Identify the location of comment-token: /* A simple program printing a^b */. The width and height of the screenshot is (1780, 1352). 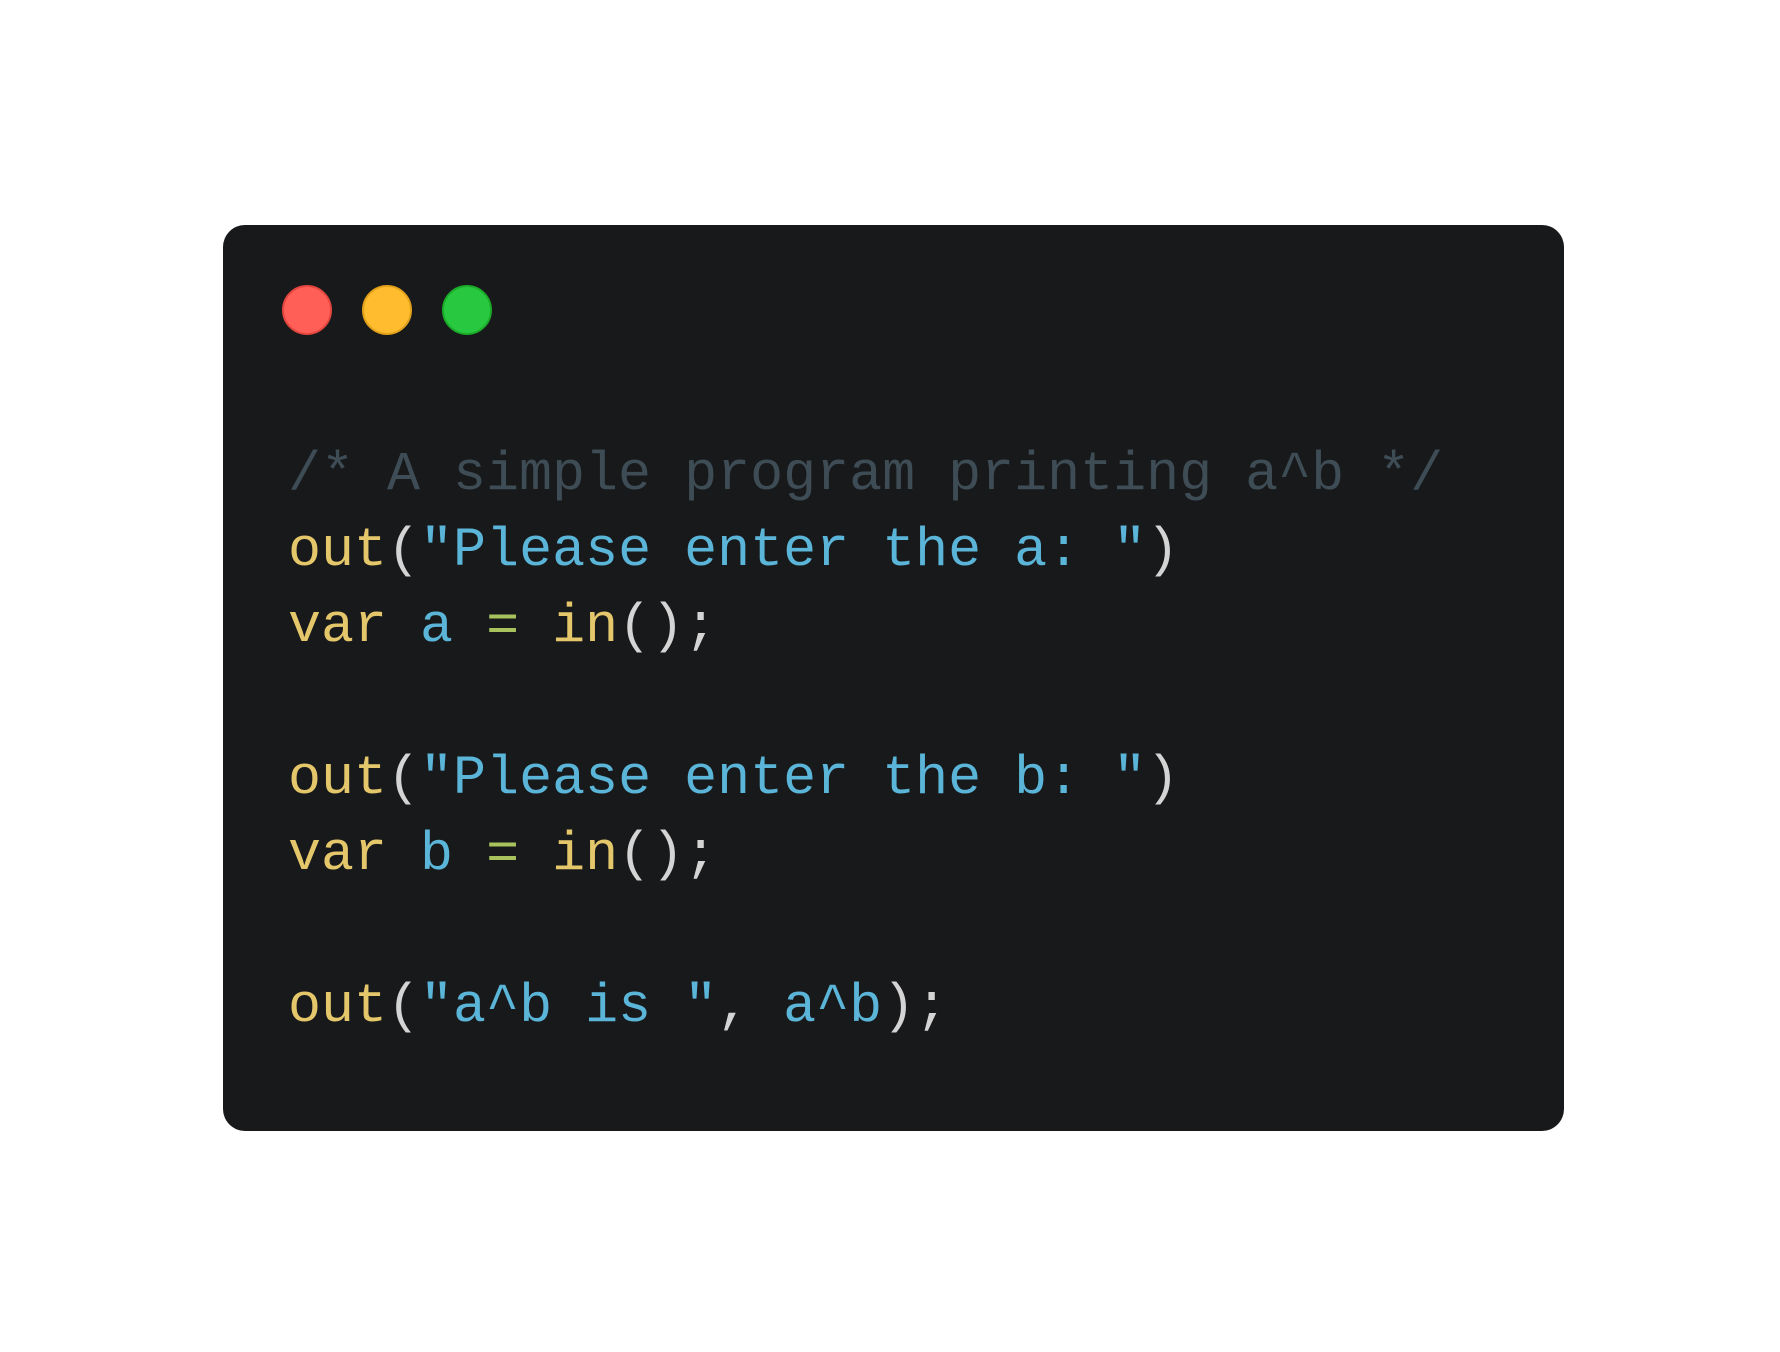
(866, 474).